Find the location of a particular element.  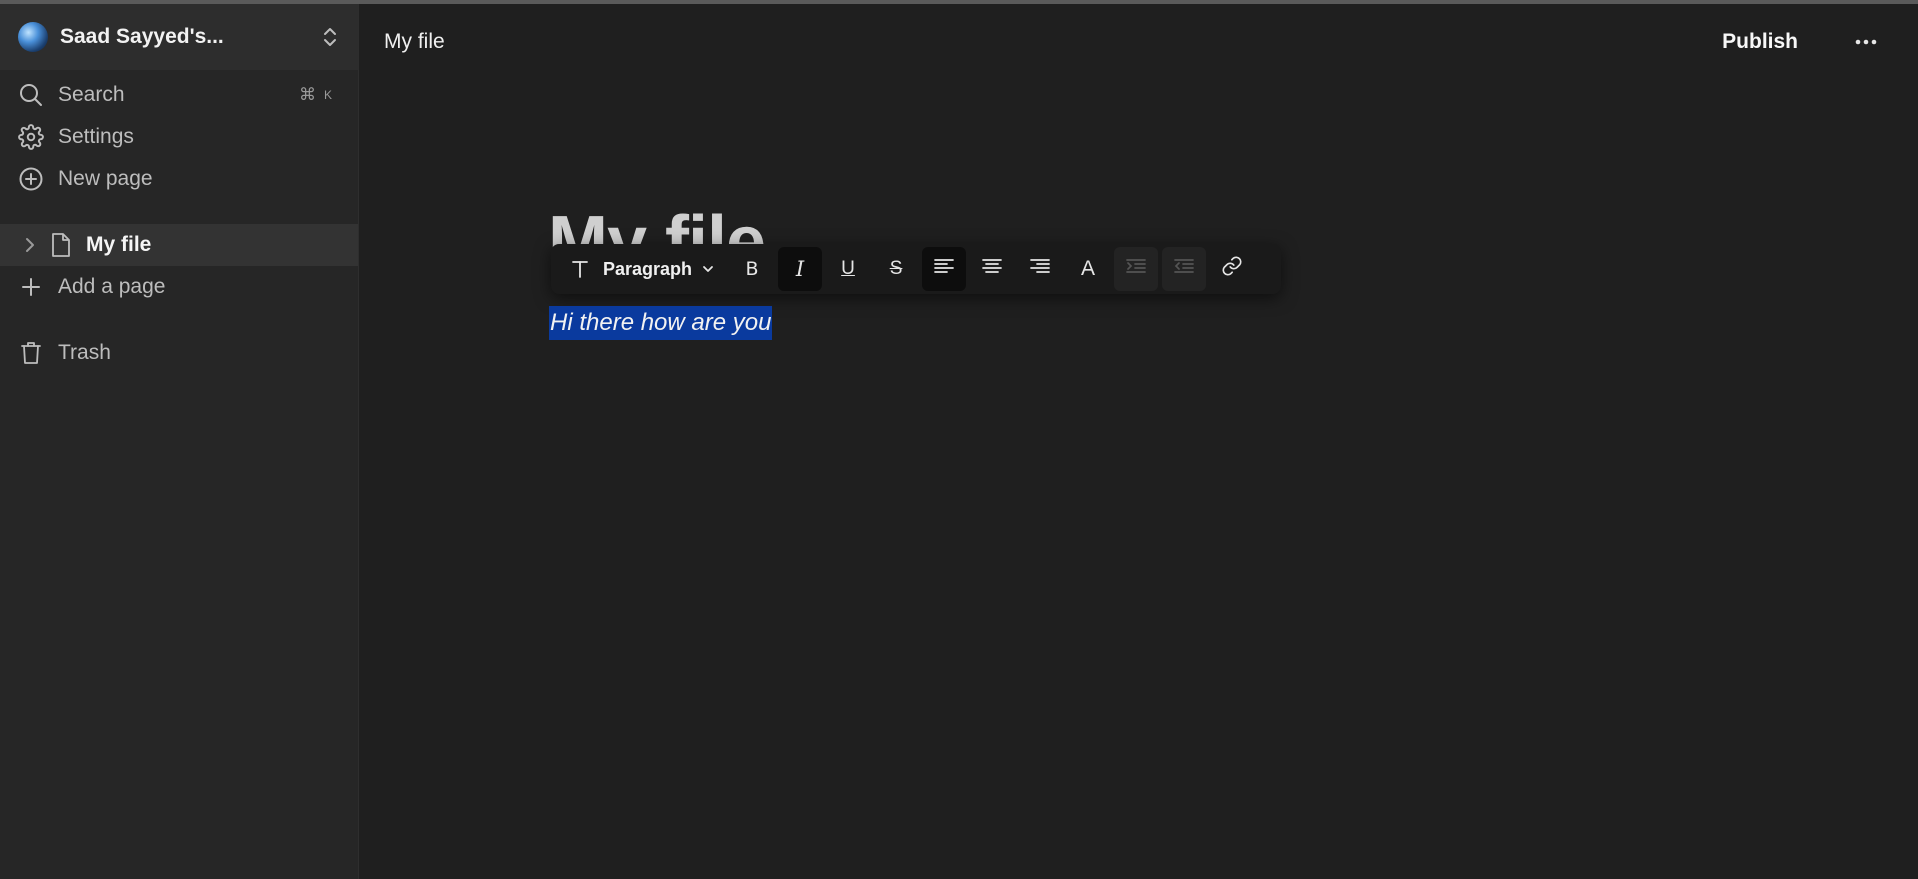

bold-button: B is located at coordinates (752, 269).